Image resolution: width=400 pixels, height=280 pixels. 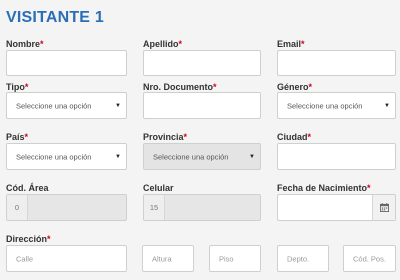 I want to click on pais-select: Seleccione una opción ▼, so click(x=66, y=156).